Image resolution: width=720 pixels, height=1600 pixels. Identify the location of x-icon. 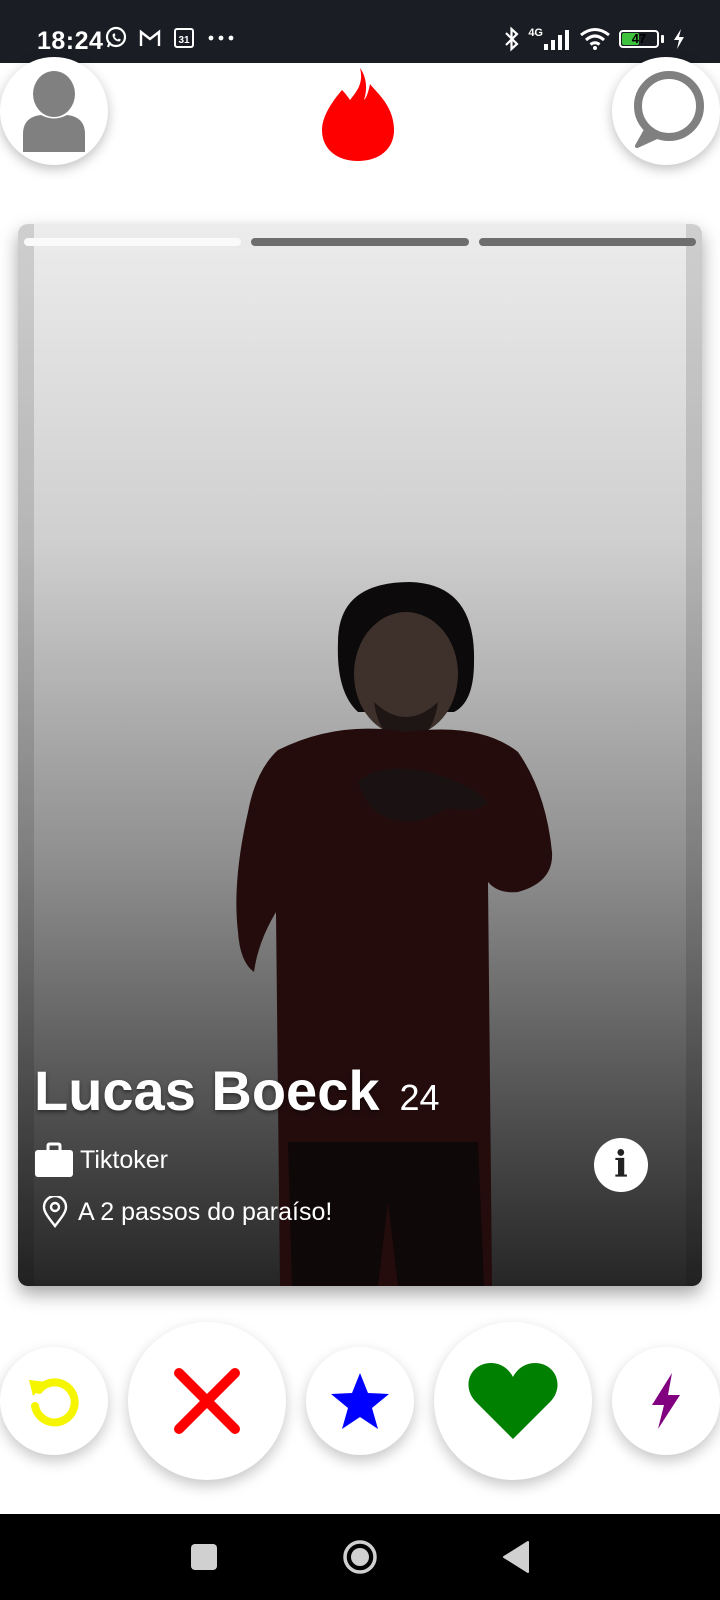
(207, 1401).